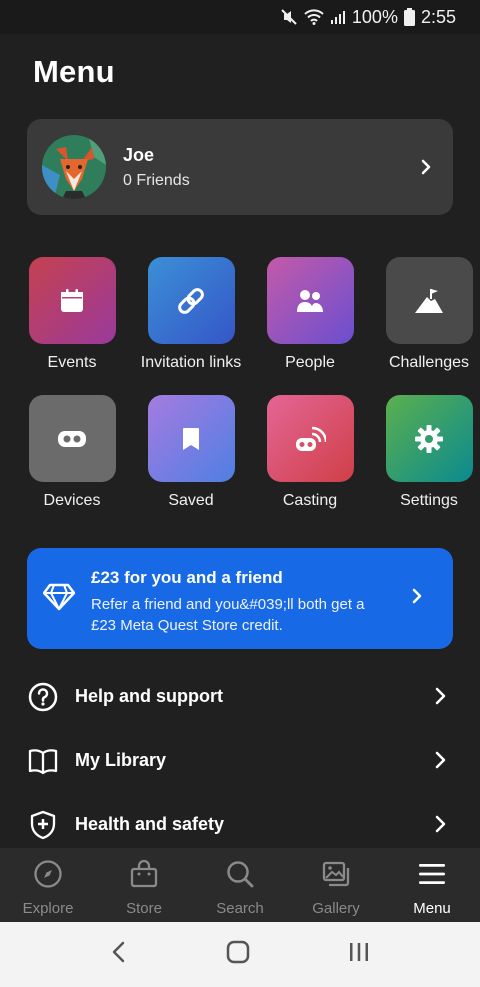  Describe the element at coordinates (240, 823) in the screenshot. I see `list-item-health-and-safety: Health and safety` at that location.